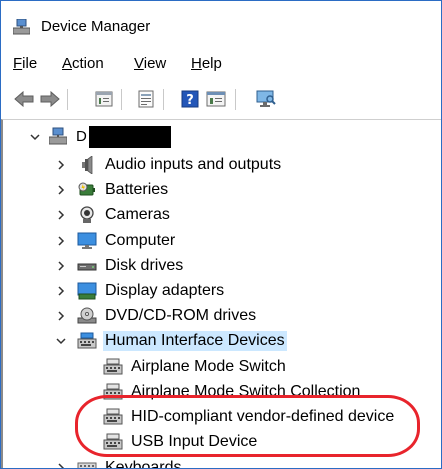 This screenshot has width=442, height=469. Describe the element at coordinates (130, 137) in the screenshot. I see `redaction-bar` at that location.